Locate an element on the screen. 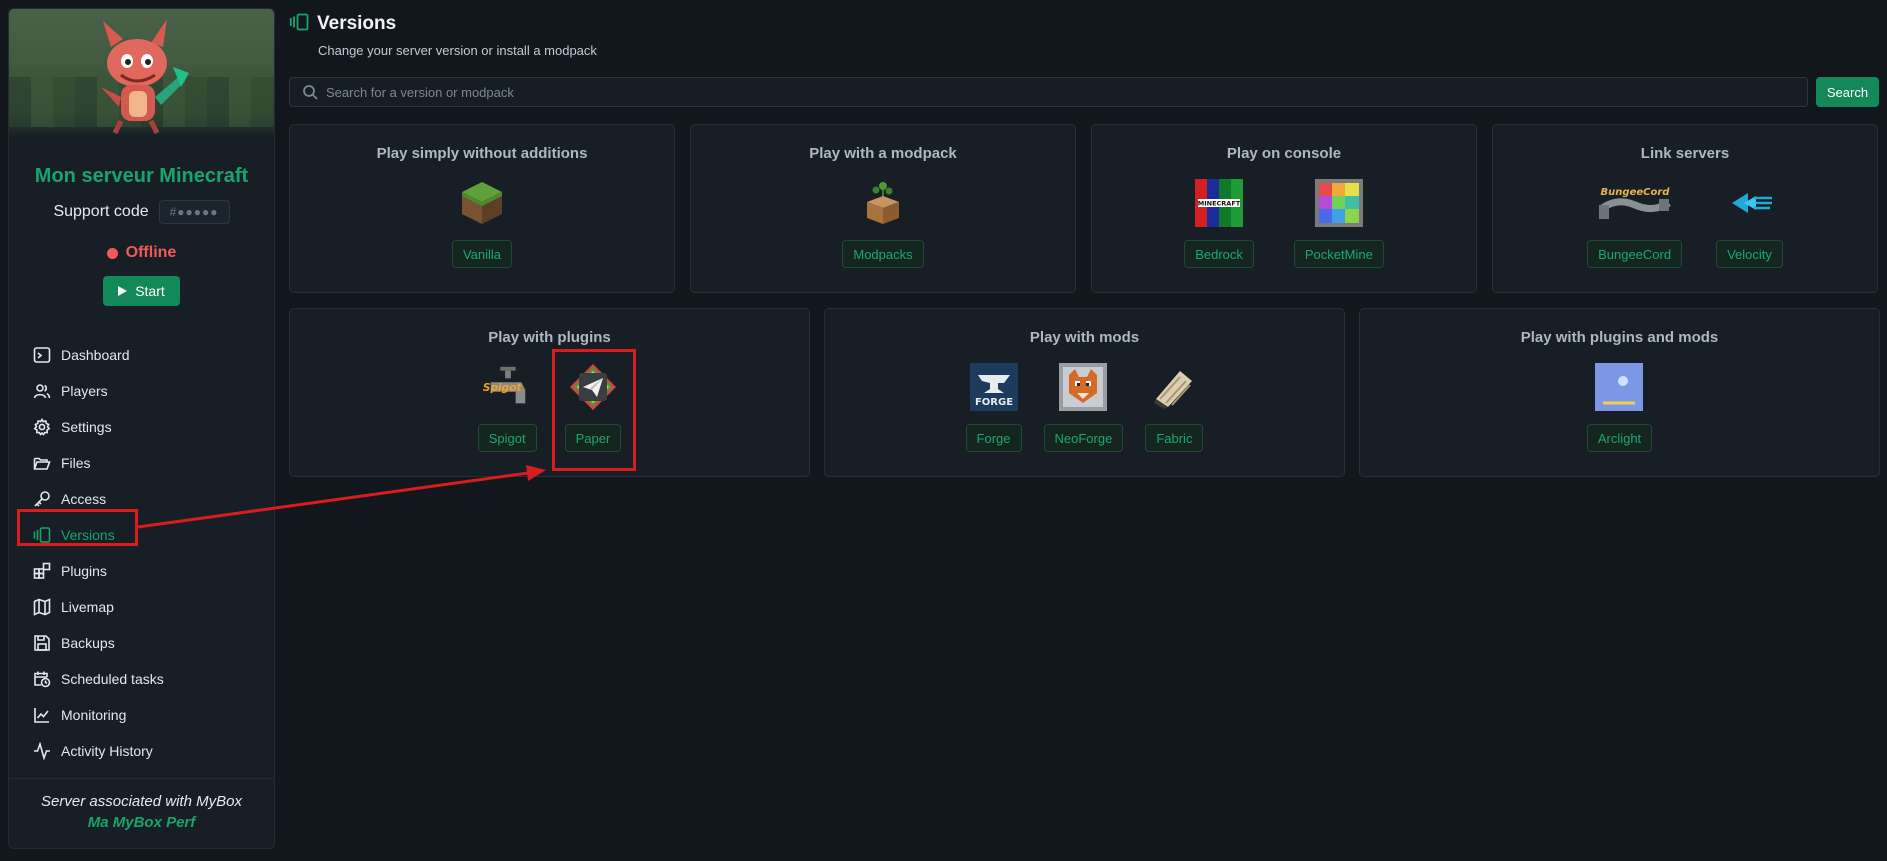 This screenshot has height=861, width=1887. sidebar-item-label: Files is located at coordinates (76, 463).